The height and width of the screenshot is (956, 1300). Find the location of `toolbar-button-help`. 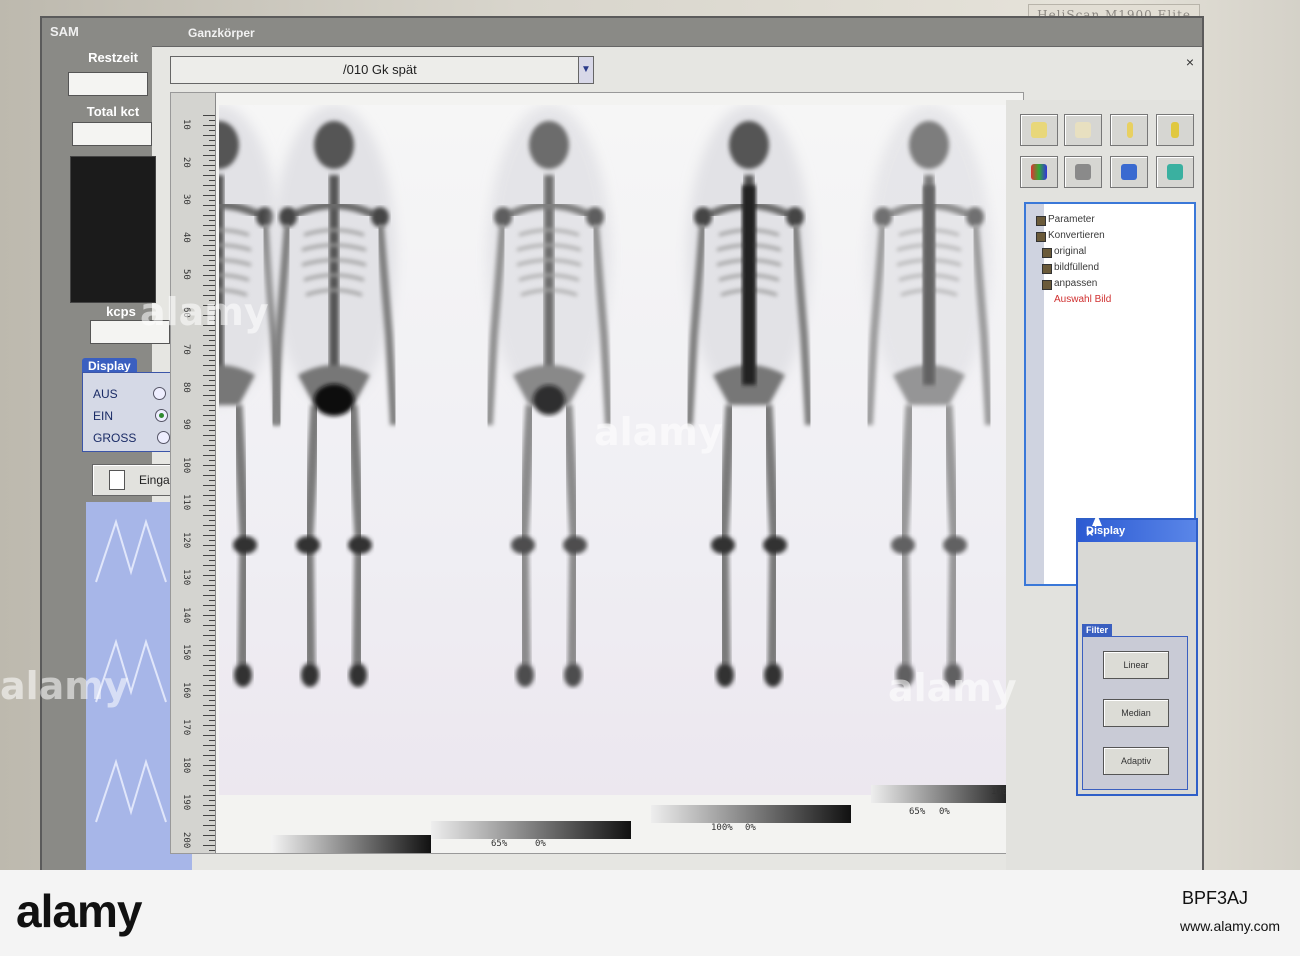

toolbar-button-help is located at coordinates (1175, 130).